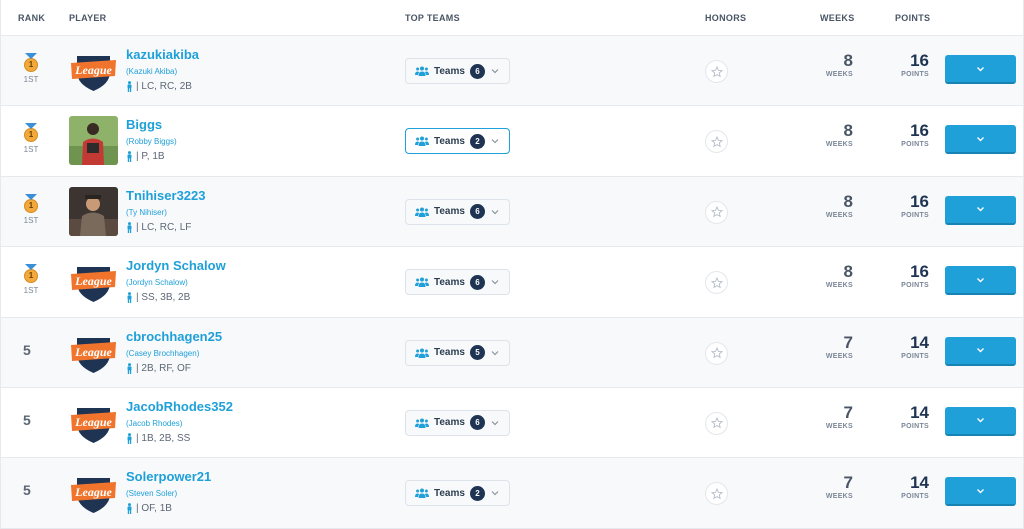 This screenshot has width=1024, height=529. Describe the element at coordinates (31, 79) in the screenshot. I see `rank-label: 1ST` at that location.